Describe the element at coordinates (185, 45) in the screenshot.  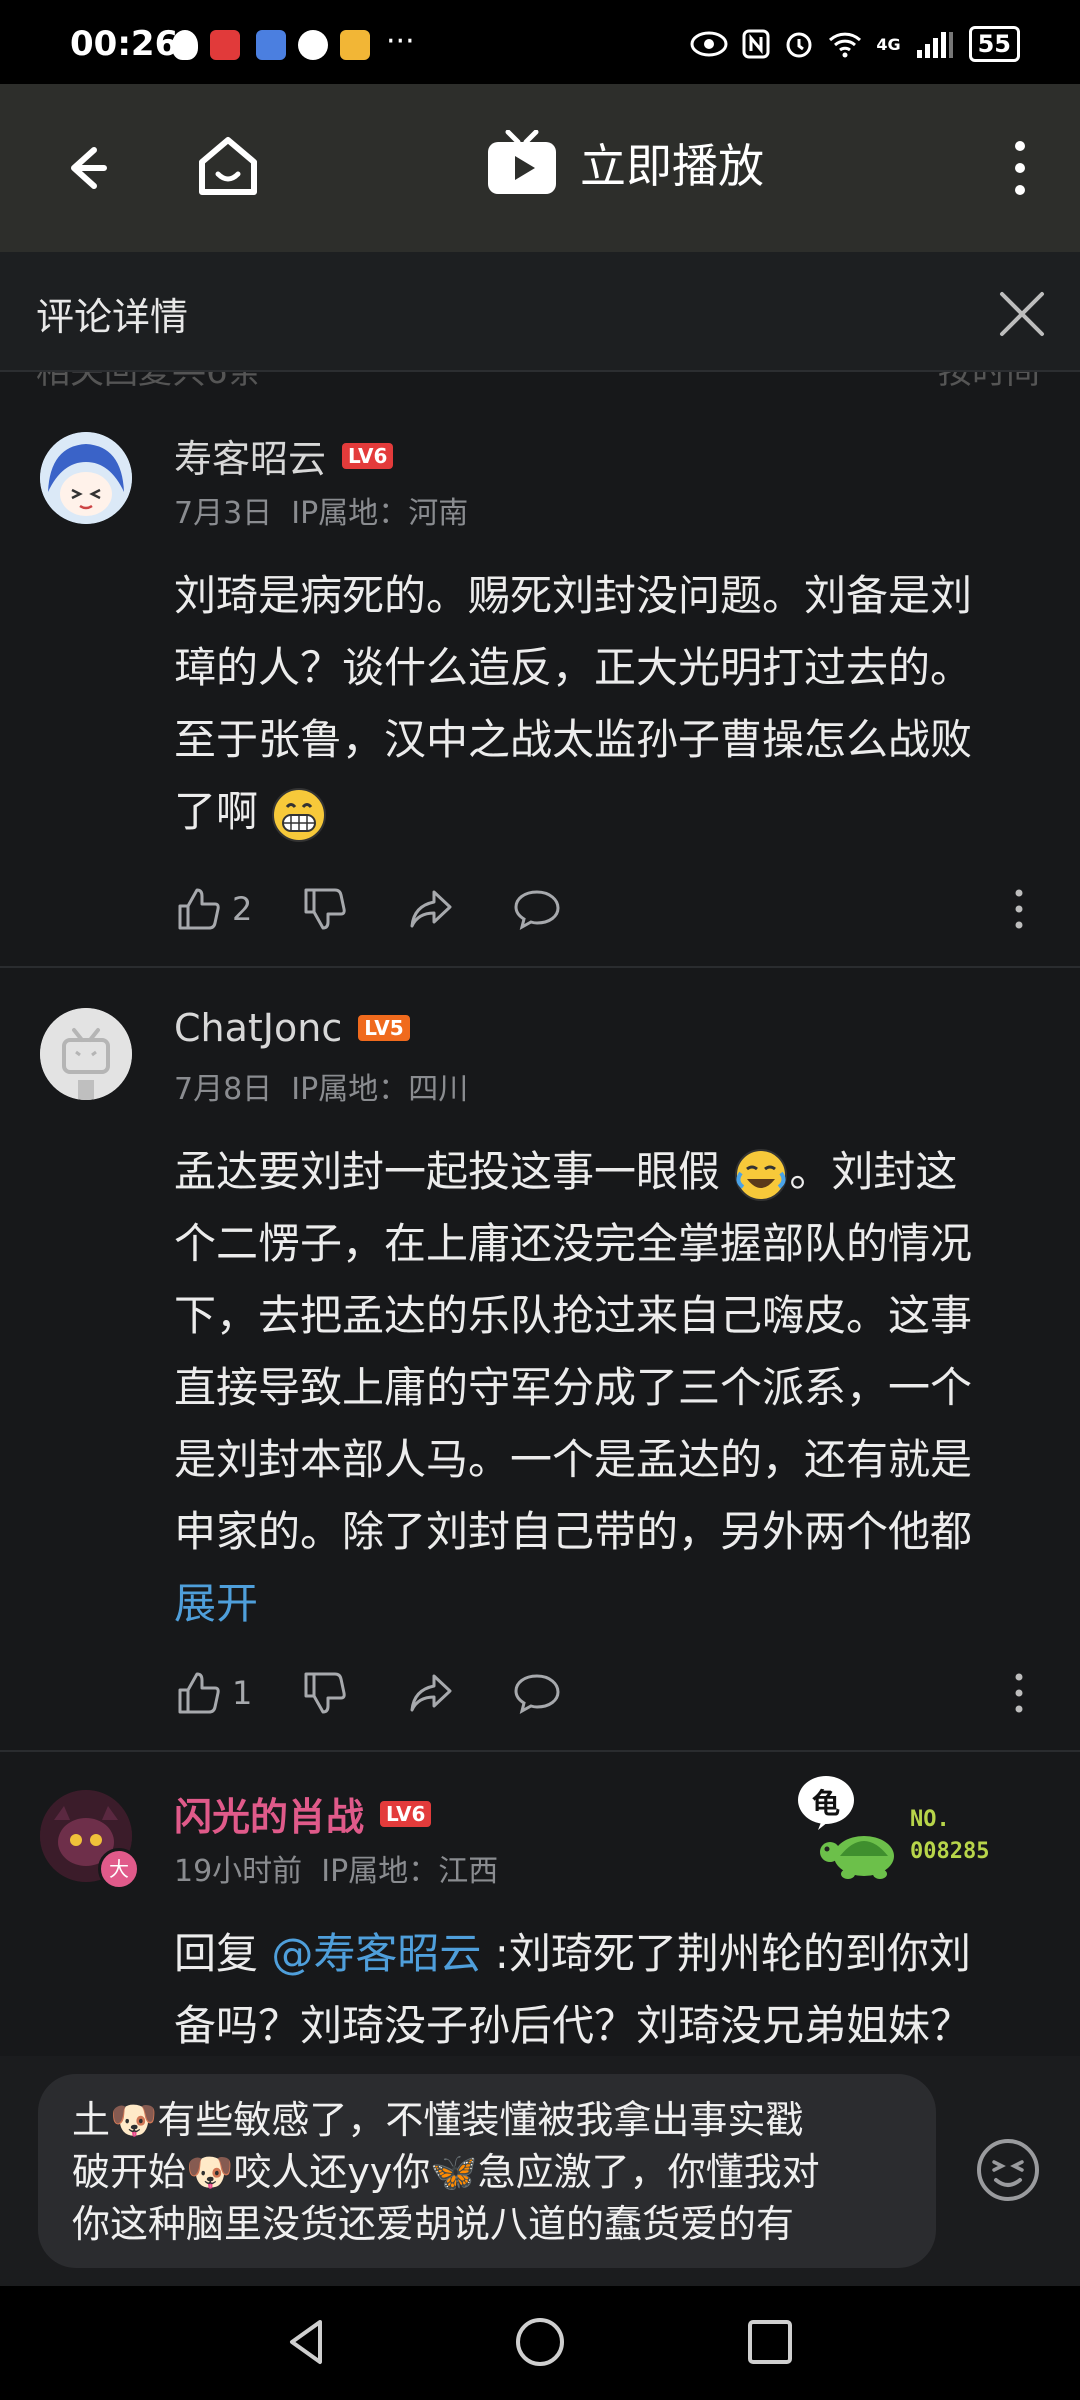
I see `qq-icon` at that location.